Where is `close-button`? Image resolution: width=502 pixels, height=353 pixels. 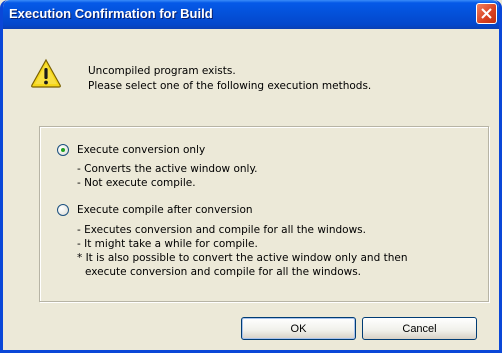 close-button is located at coordinates (486, 13).